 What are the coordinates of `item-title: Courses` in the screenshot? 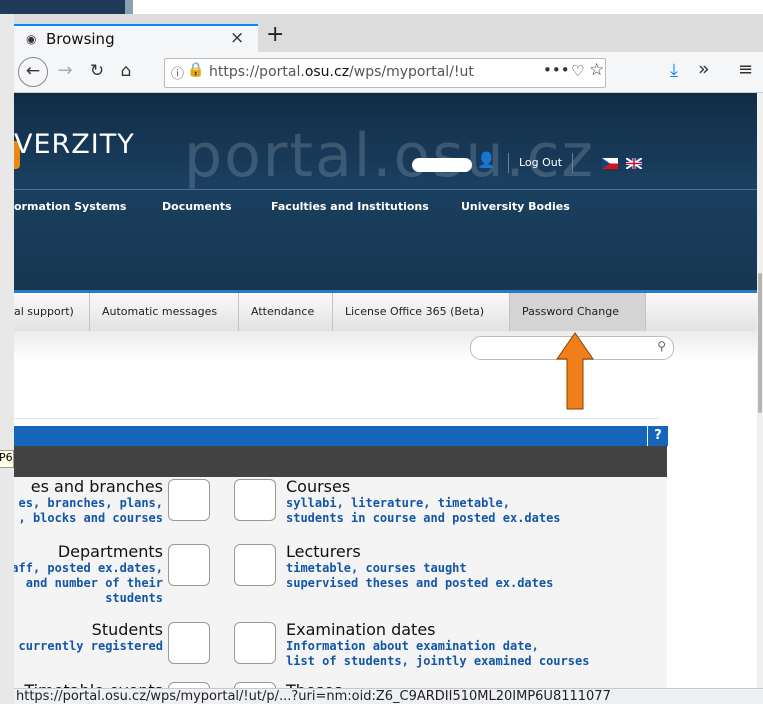 It's located at (318, 486).